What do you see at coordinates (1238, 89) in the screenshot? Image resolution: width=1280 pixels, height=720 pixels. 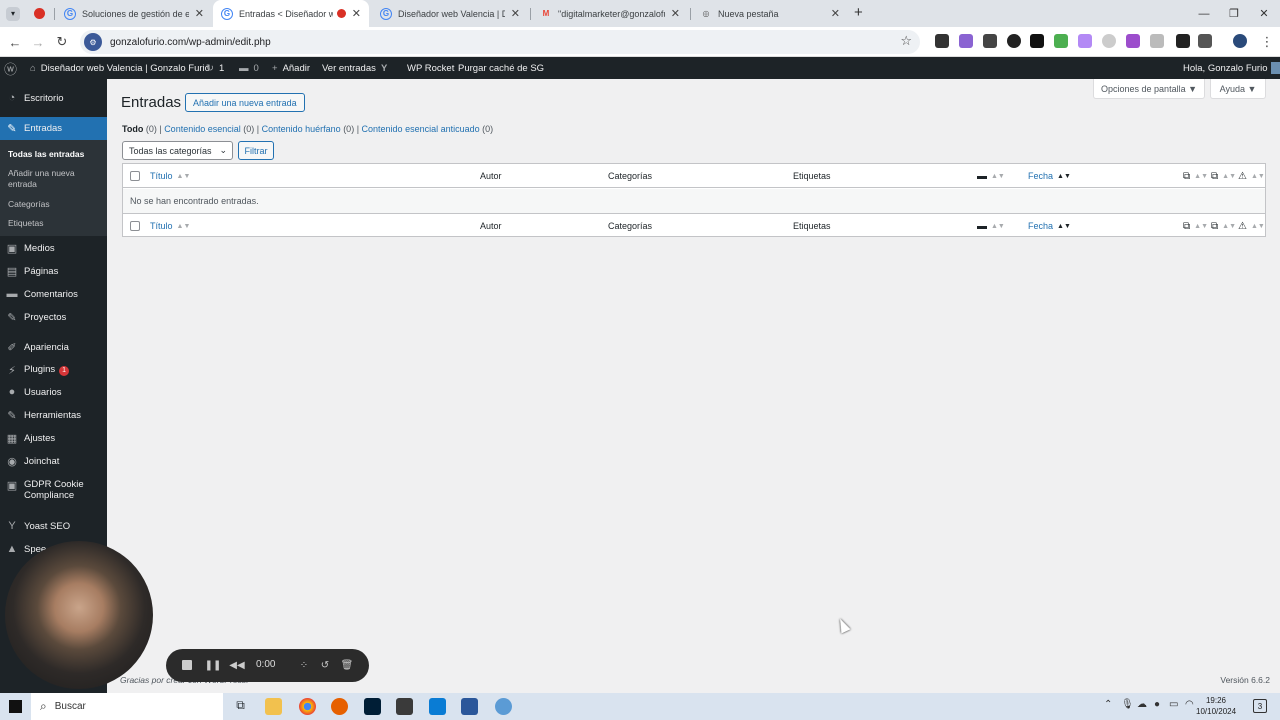 I see `help-button: Ayuda ▼` at bounding box center [1238, 89].